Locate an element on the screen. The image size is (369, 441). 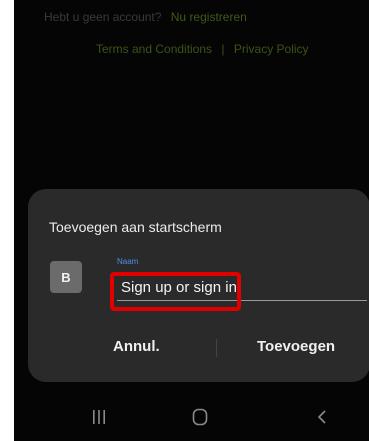
system-navigation-bar is located at coordinates (191, 416).